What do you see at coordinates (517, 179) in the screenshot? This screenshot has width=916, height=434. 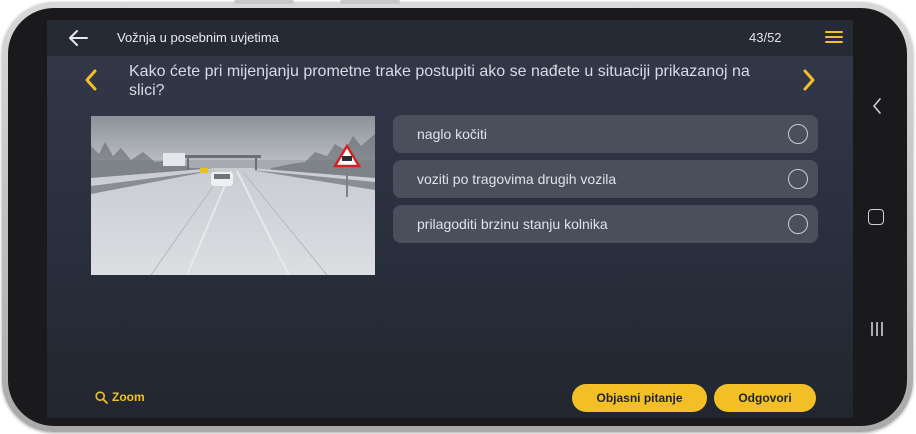 I see `answer-label: voziti po tragovima drugih vozila` at bounding box center [517, 179].